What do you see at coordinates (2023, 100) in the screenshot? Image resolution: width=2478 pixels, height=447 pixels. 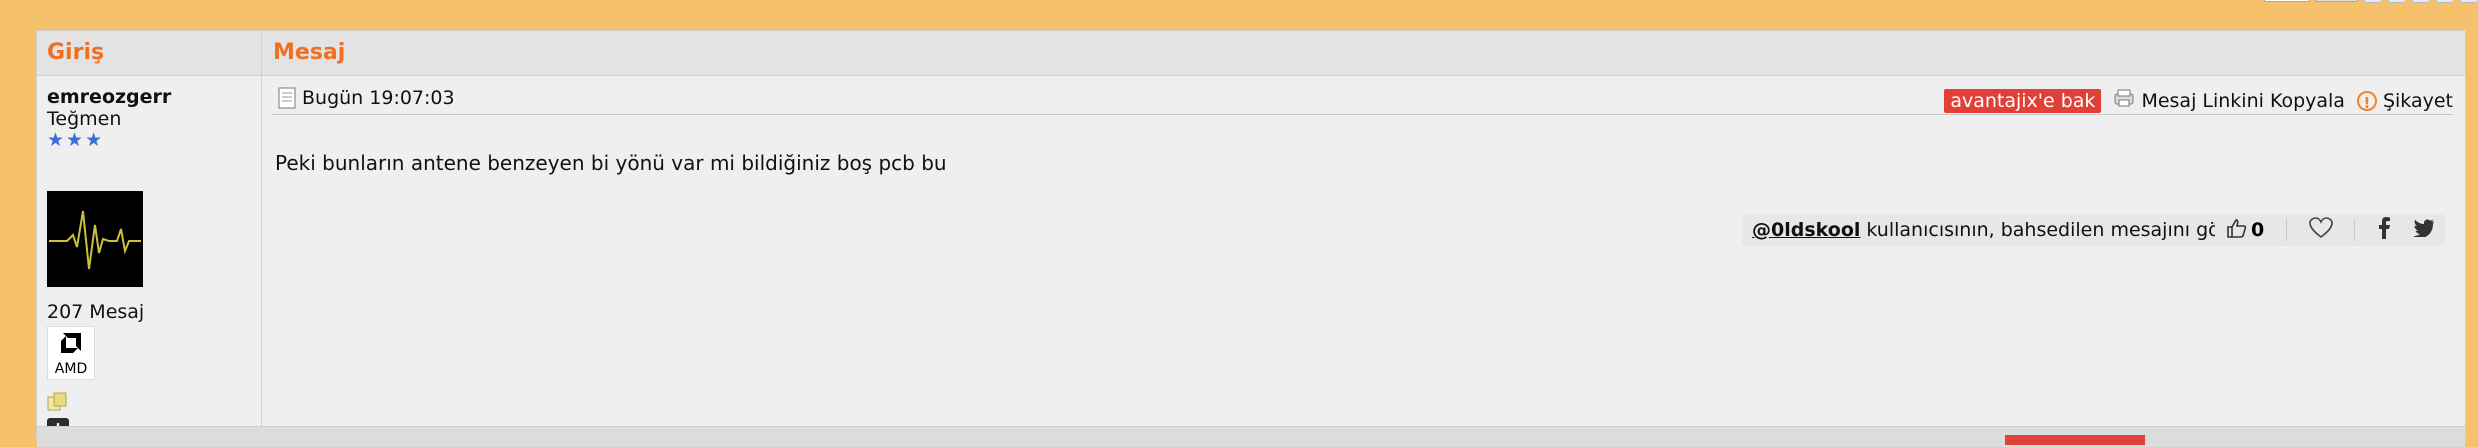 I see `deal-button: avantajix'e bak` at bounding box center [2023, 100].